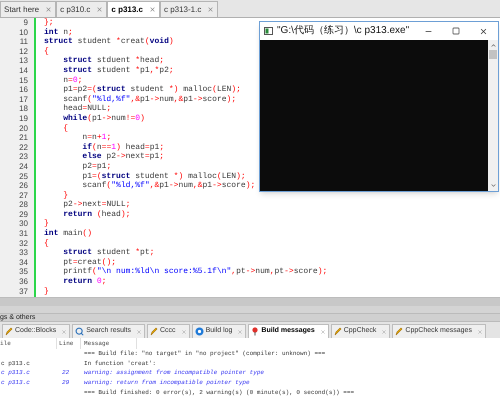 This screenshot has height=405, width=500. I want to click on code-line: head=NULL;, so click(87, 109).